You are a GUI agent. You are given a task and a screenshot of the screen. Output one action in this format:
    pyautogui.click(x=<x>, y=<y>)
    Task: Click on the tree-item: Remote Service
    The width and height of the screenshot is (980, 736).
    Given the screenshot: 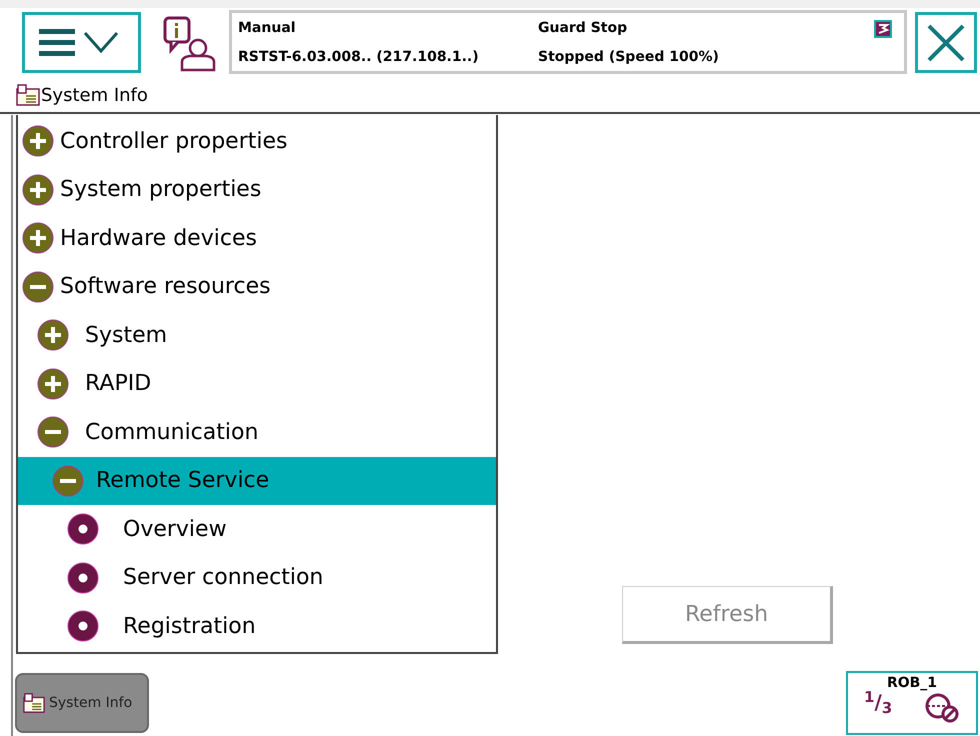 What is the action you would take?
    pyautogui.click(x=257, y=480)
    